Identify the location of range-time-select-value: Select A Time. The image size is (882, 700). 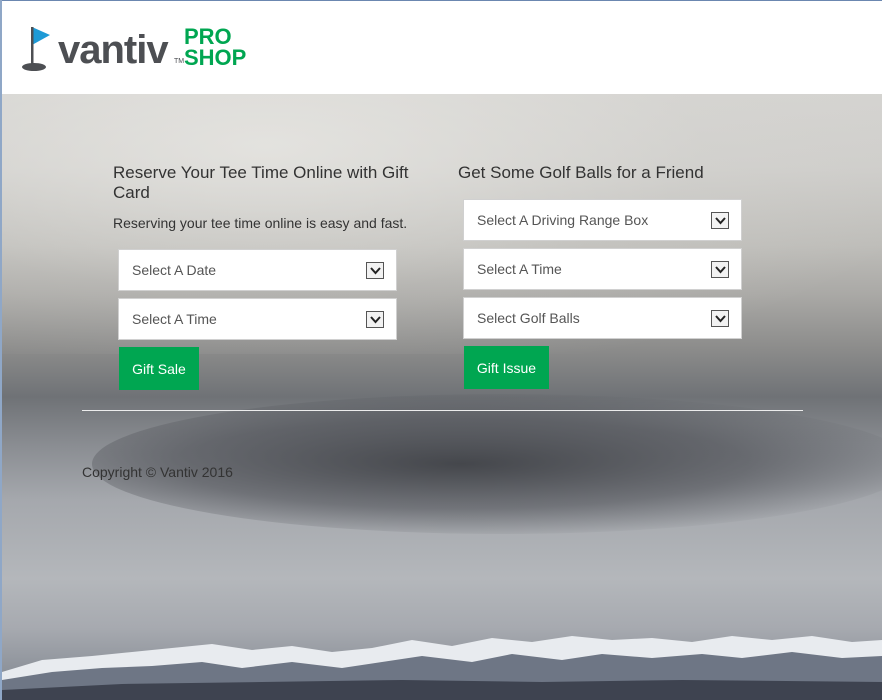
(519, 269).